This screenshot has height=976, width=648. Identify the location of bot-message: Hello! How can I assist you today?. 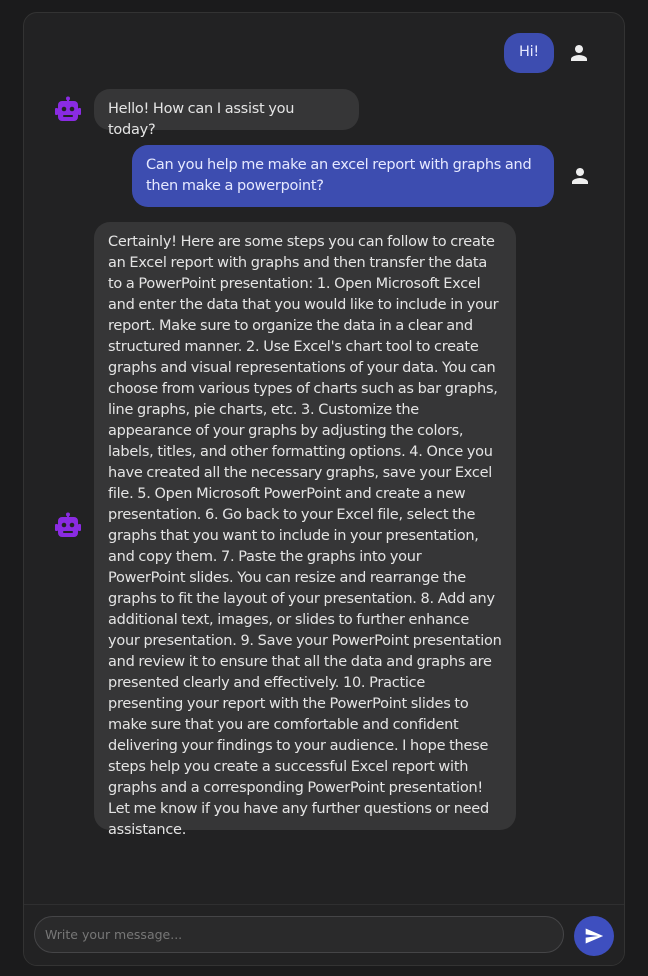
(206, 113).